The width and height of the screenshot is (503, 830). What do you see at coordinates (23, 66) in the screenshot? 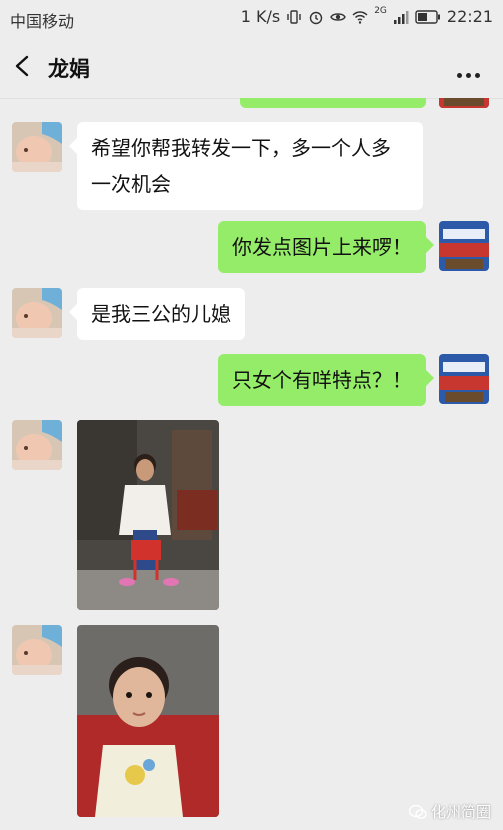
I see `back-arrow-icon` at bounding box center [23, 66].